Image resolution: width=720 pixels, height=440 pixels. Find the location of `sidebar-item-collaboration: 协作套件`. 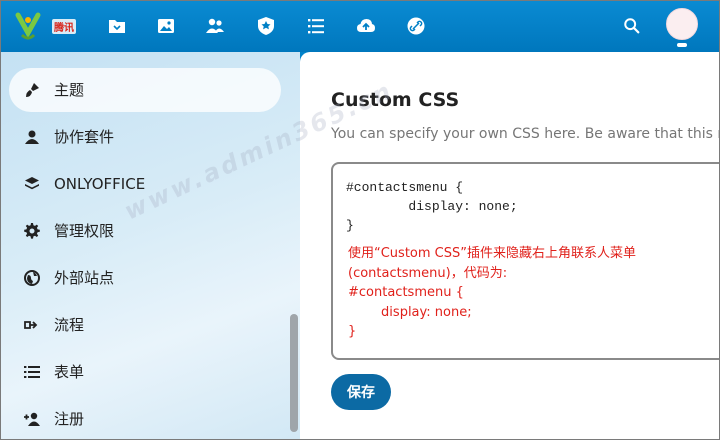

sidebar-item-collaboration: 协作套件 is located at coordinates (145, 137).